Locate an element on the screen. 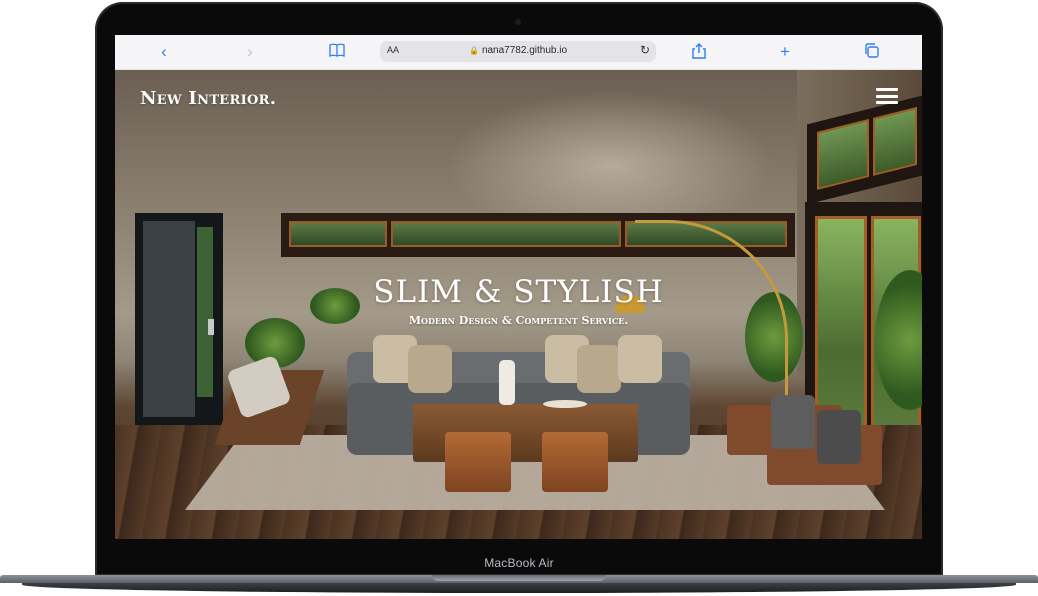 This screenshot has height=596, width=1038. book-icon is located at coordinates (337, 50).